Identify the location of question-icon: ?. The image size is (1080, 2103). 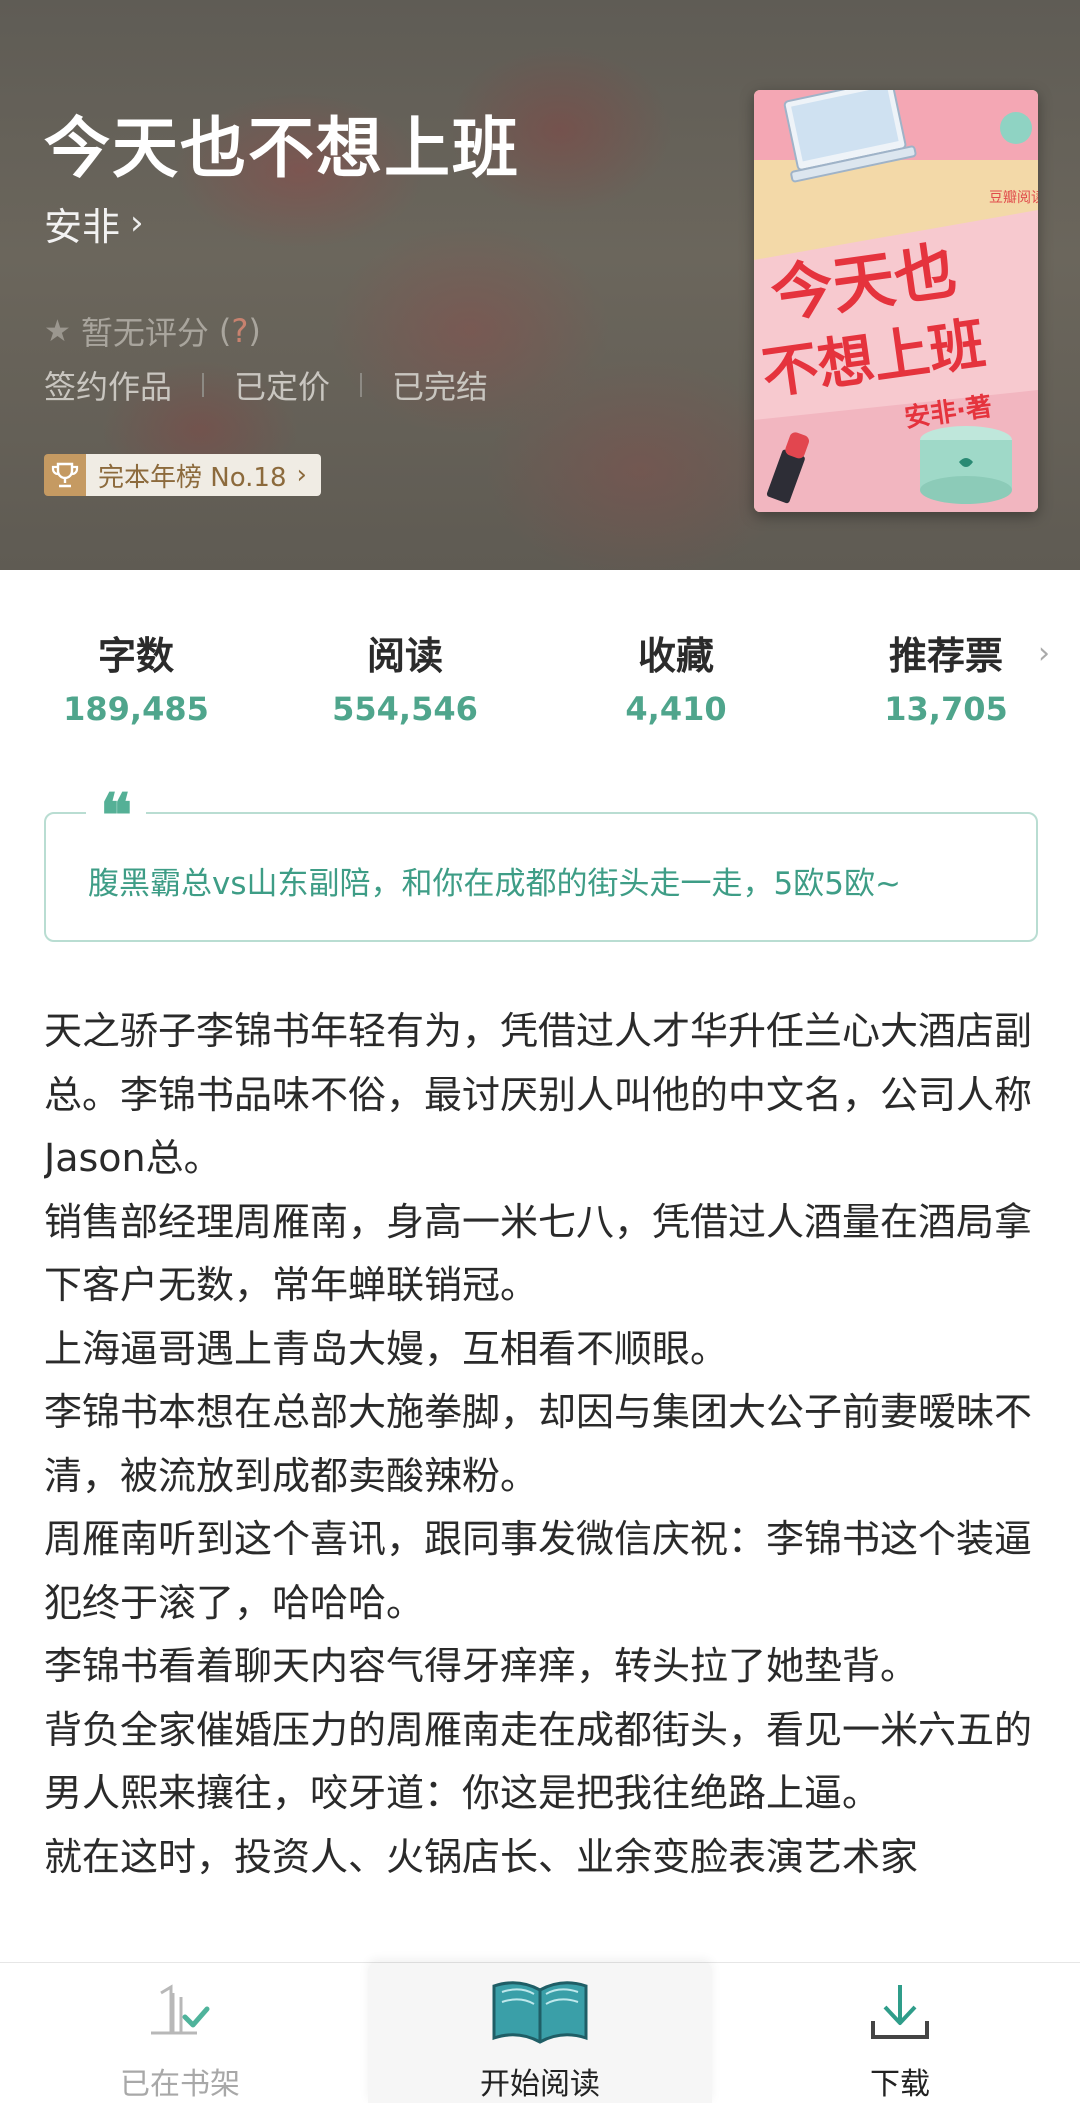
(240, 331).